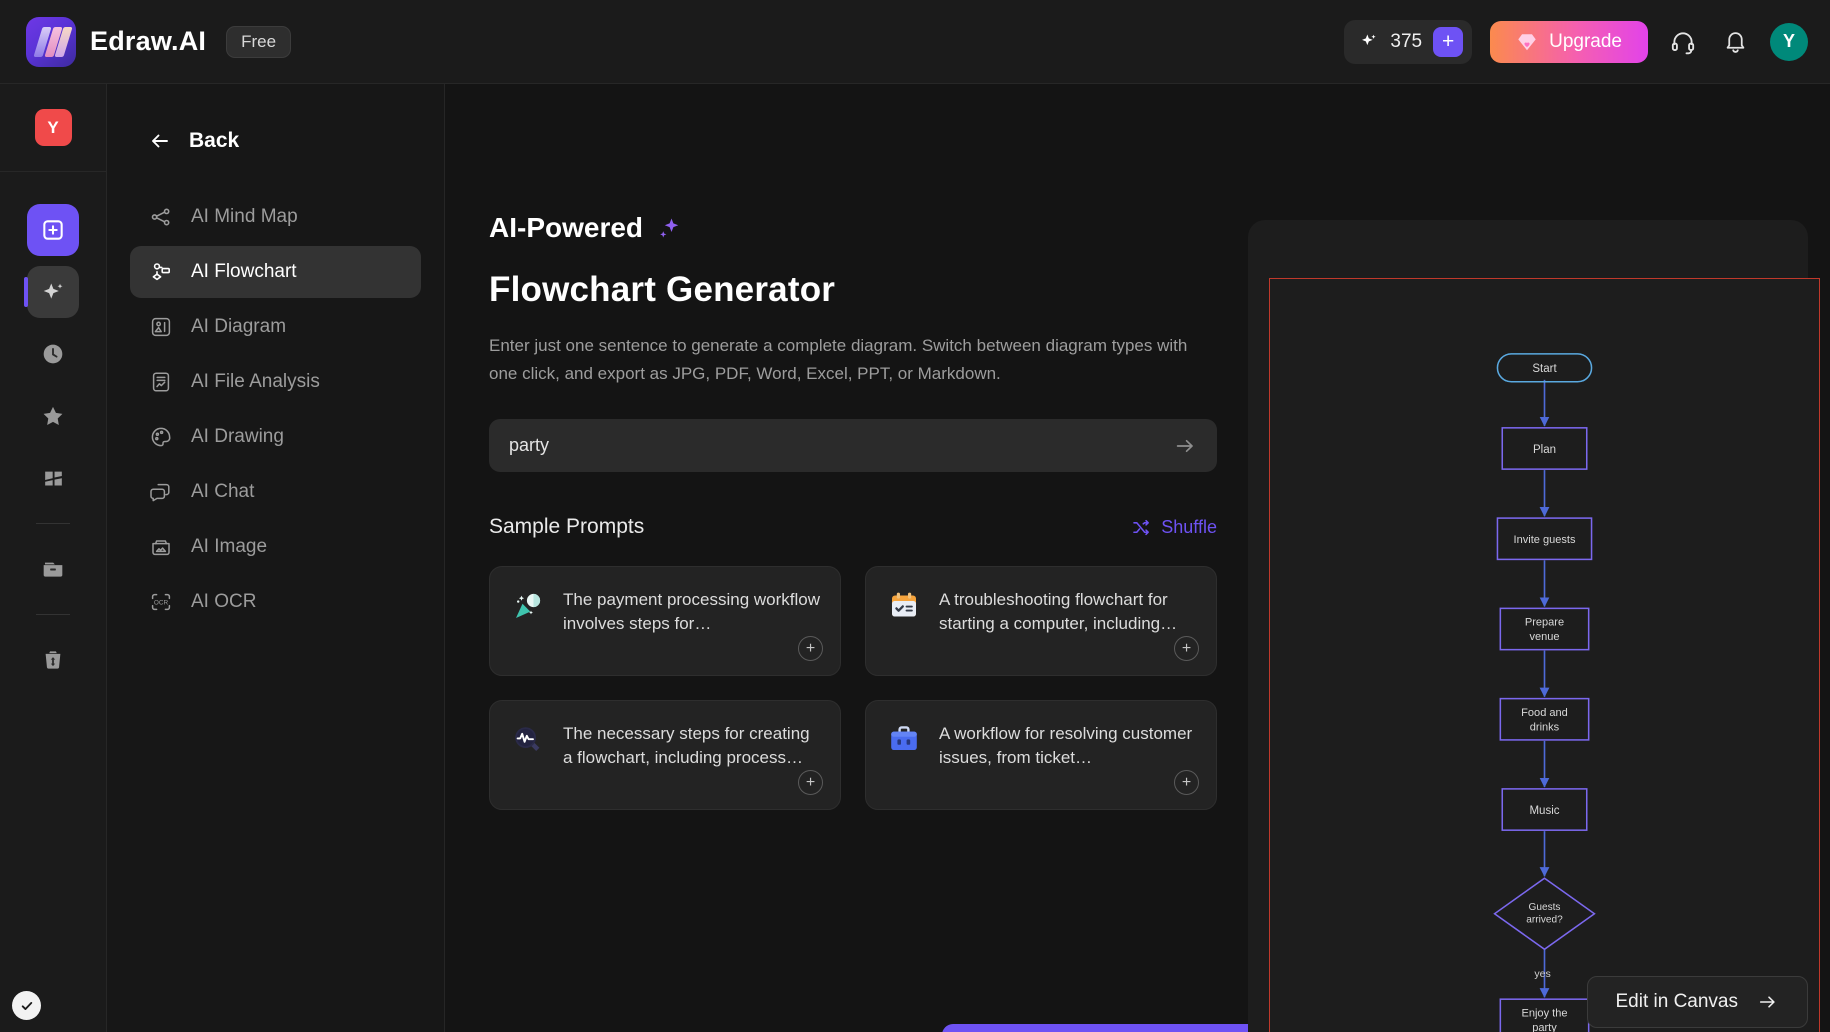 The image size is (1830, 1032). Describe the element at coordinates (275, 327) in the screenshot. I see `sidebar-item-ai-diagram: AI Diagram` at that location.